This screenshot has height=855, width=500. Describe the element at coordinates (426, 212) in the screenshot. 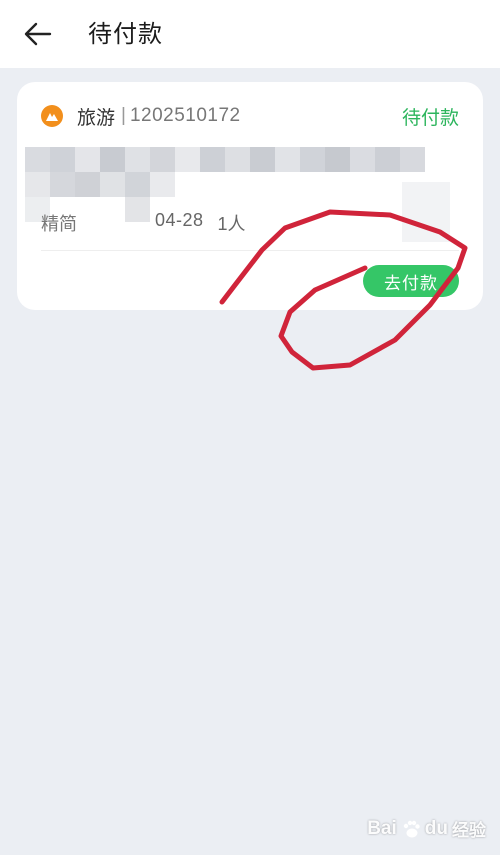

I see `mosaic-block-right` at that location.